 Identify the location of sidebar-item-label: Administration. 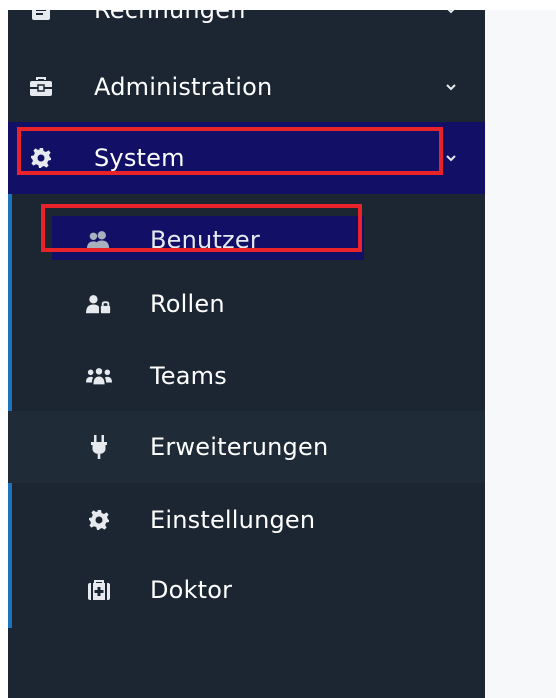
(183, 87).